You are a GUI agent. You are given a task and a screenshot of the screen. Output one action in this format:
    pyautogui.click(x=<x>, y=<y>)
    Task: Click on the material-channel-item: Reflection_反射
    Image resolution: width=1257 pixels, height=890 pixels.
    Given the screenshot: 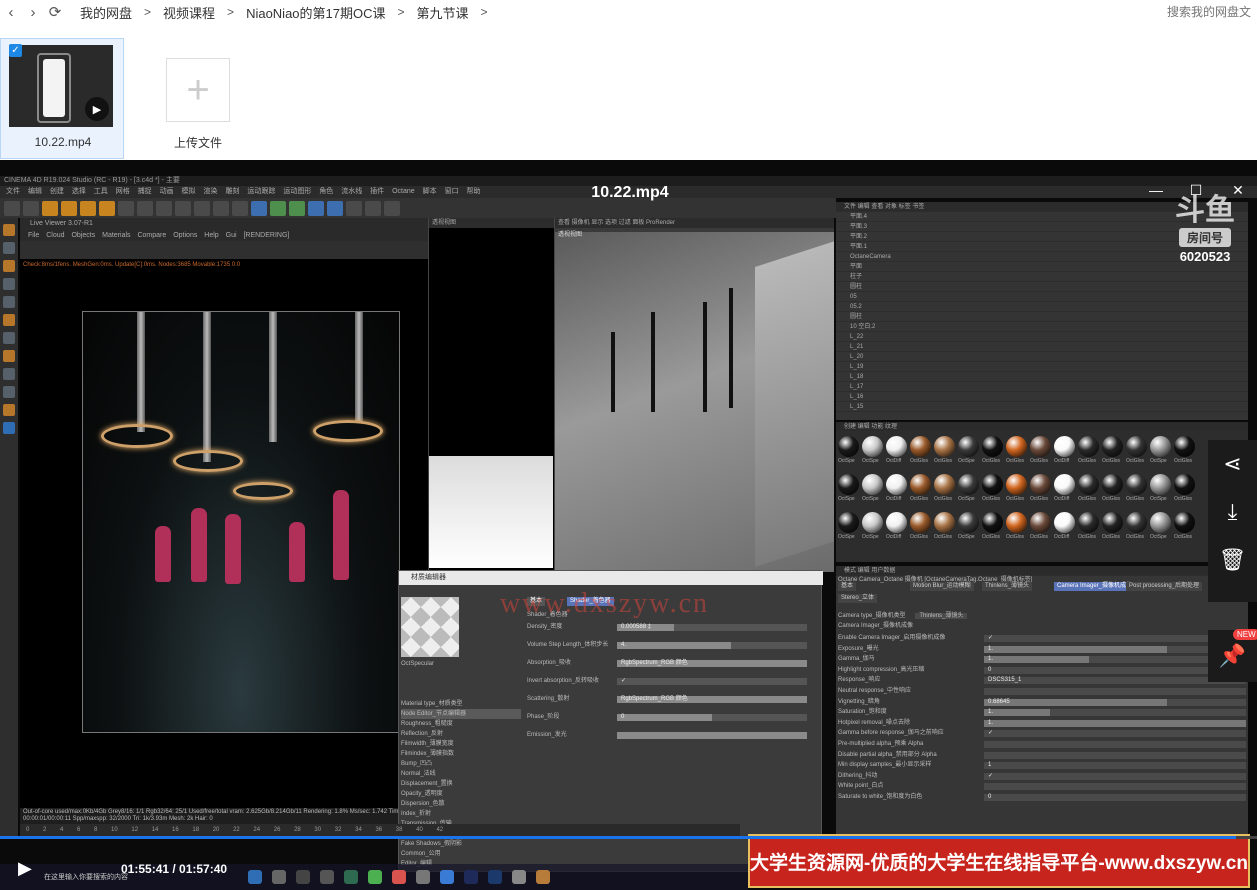 What is the action you would take?
    pyautogui.click(x=461, y=734)
    